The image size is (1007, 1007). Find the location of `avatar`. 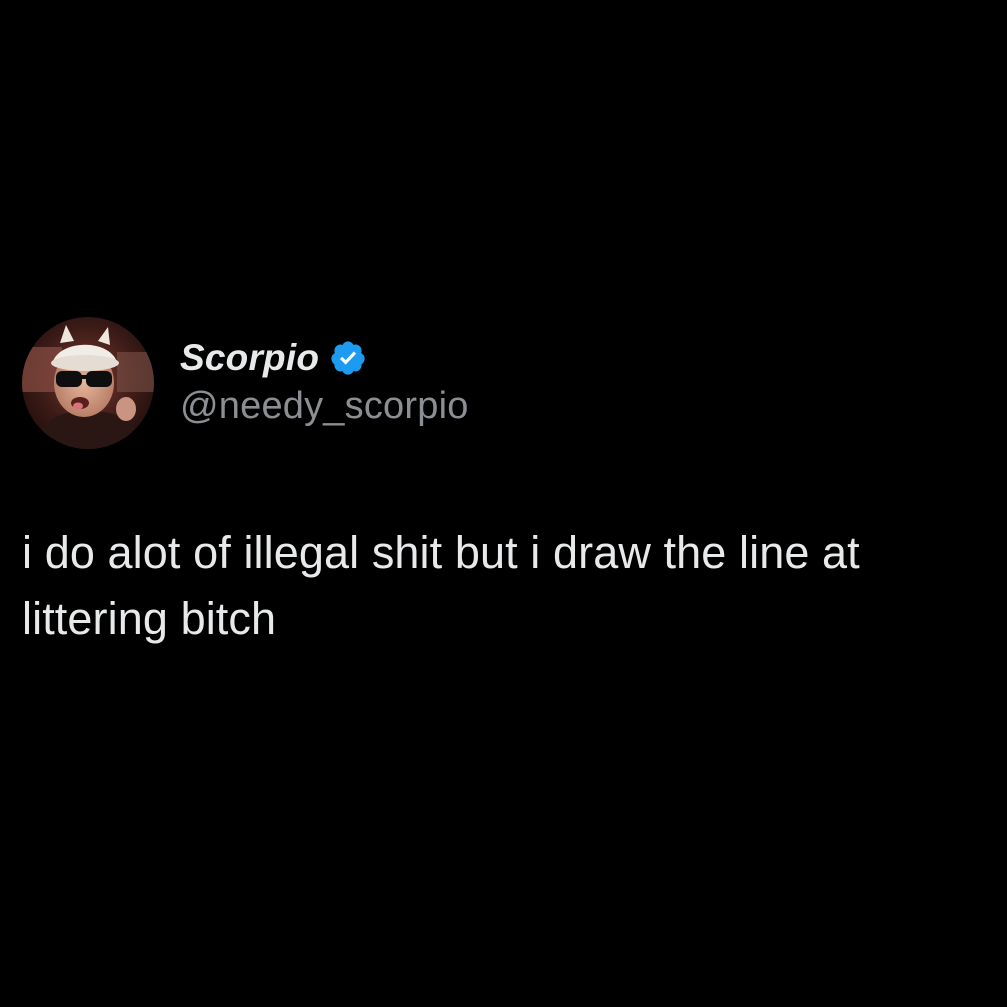

avatar is located at coordinates (88, 383).